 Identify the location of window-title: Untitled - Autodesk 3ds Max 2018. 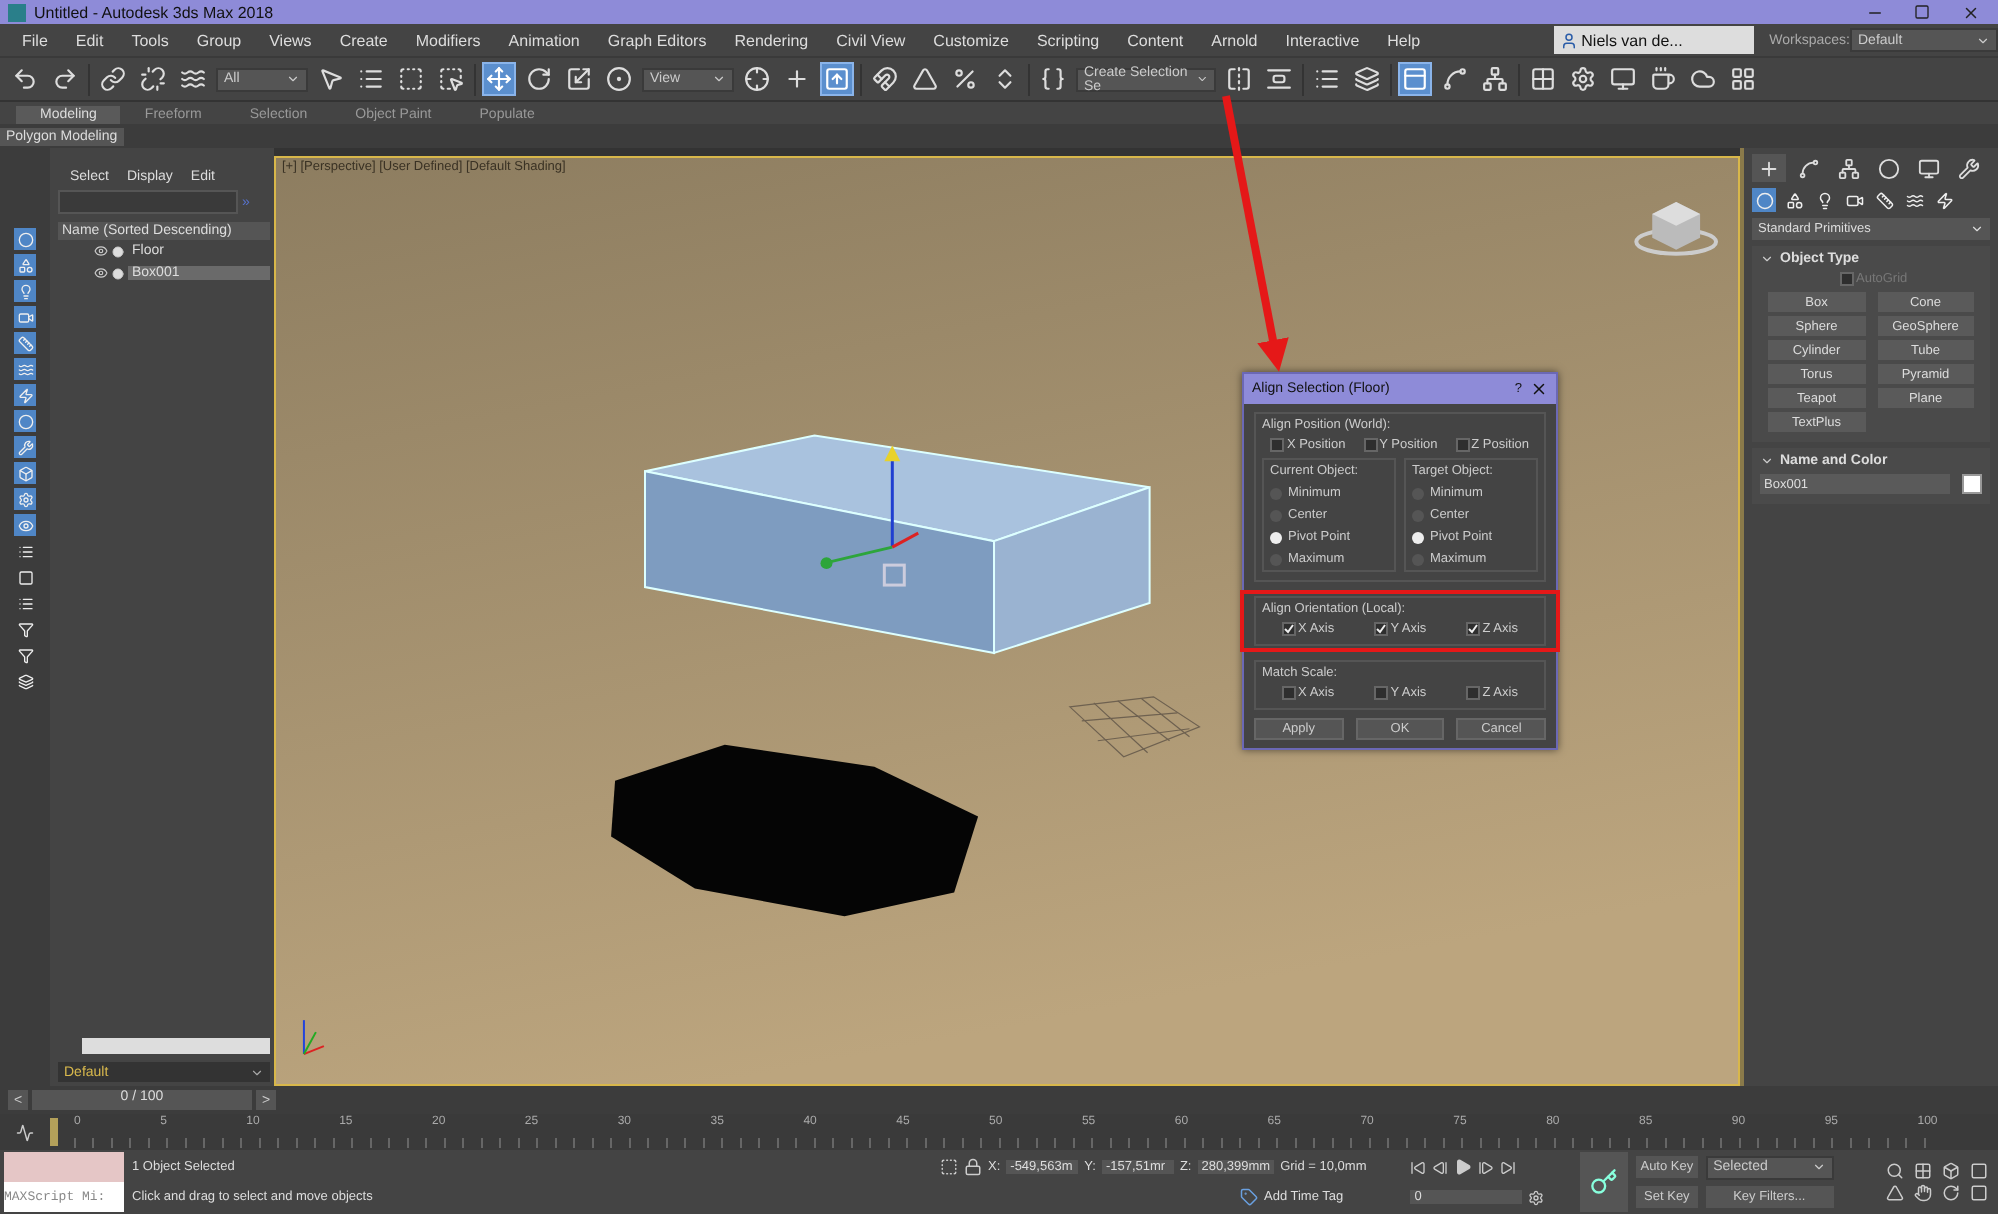
(155, 12).